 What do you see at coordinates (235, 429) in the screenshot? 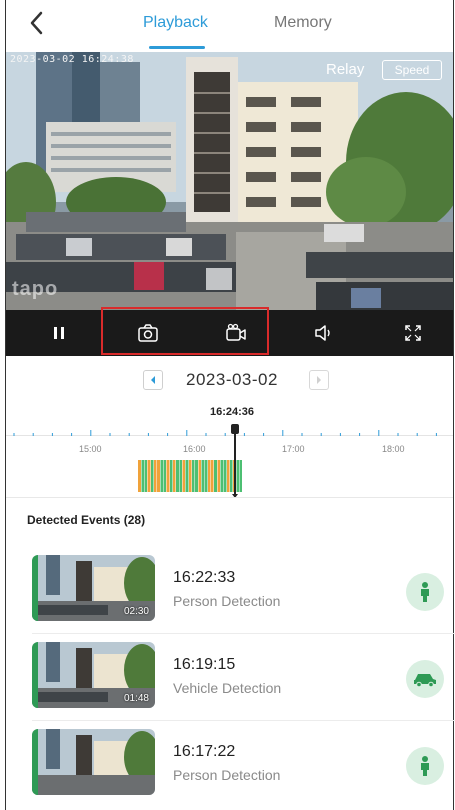
I see `timeline-playhead` at bounding box center [235, 429].